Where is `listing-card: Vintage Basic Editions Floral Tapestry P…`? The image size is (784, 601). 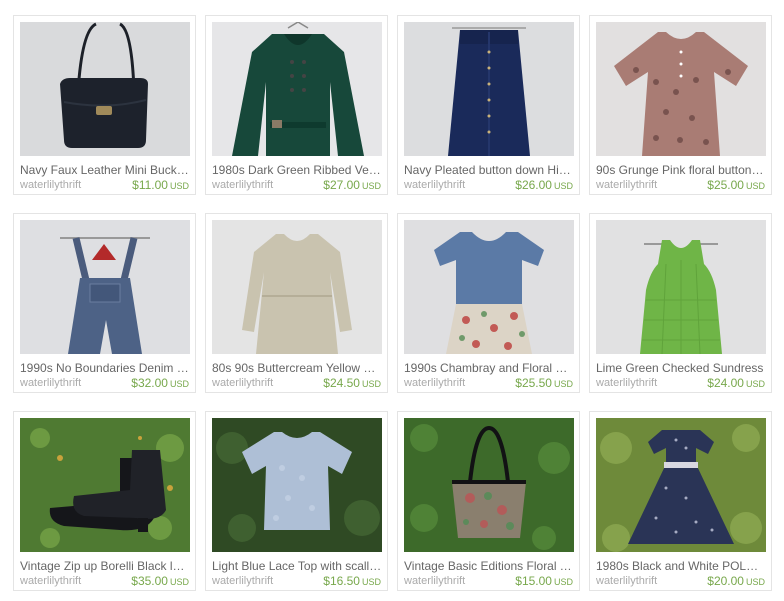 listing-card: Vintage Basic Editions Floral Tapestry P… is located at coordinates (488, 501).